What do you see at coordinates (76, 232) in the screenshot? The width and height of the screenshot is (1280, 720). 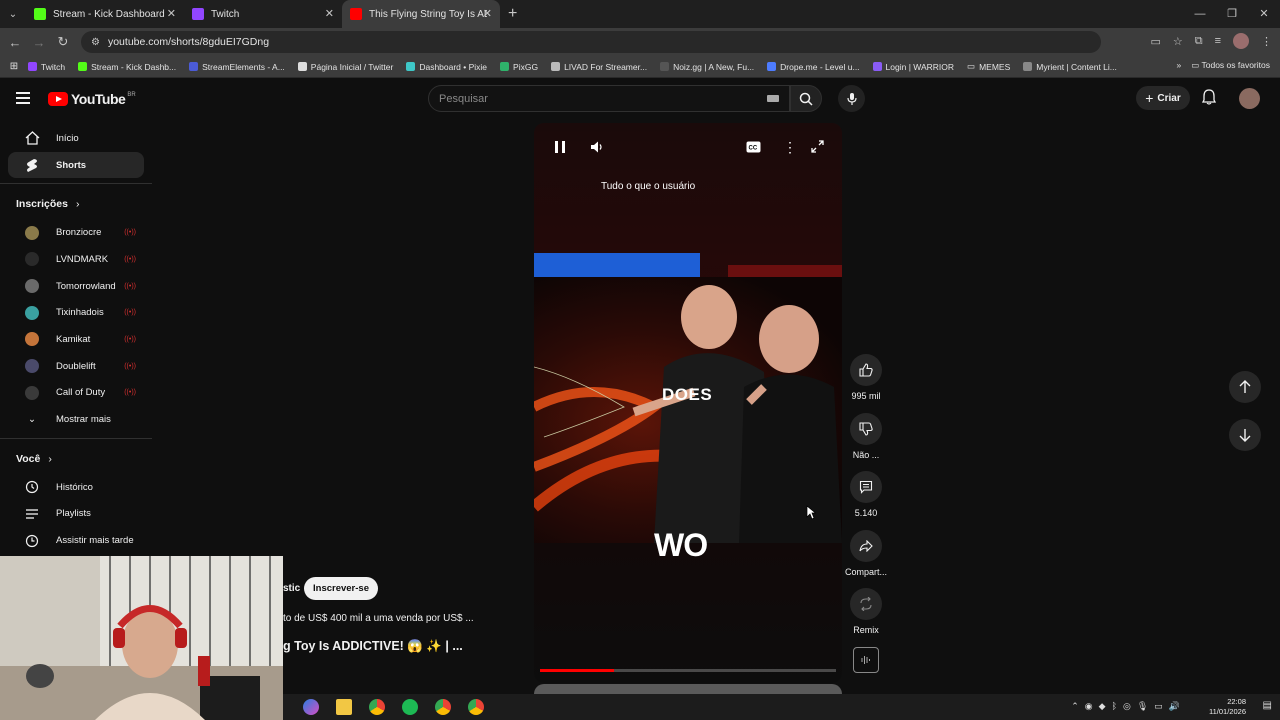 I see `sidebar-item-subscription: Bronziocre ((•))` at bounding box center [76, 232].